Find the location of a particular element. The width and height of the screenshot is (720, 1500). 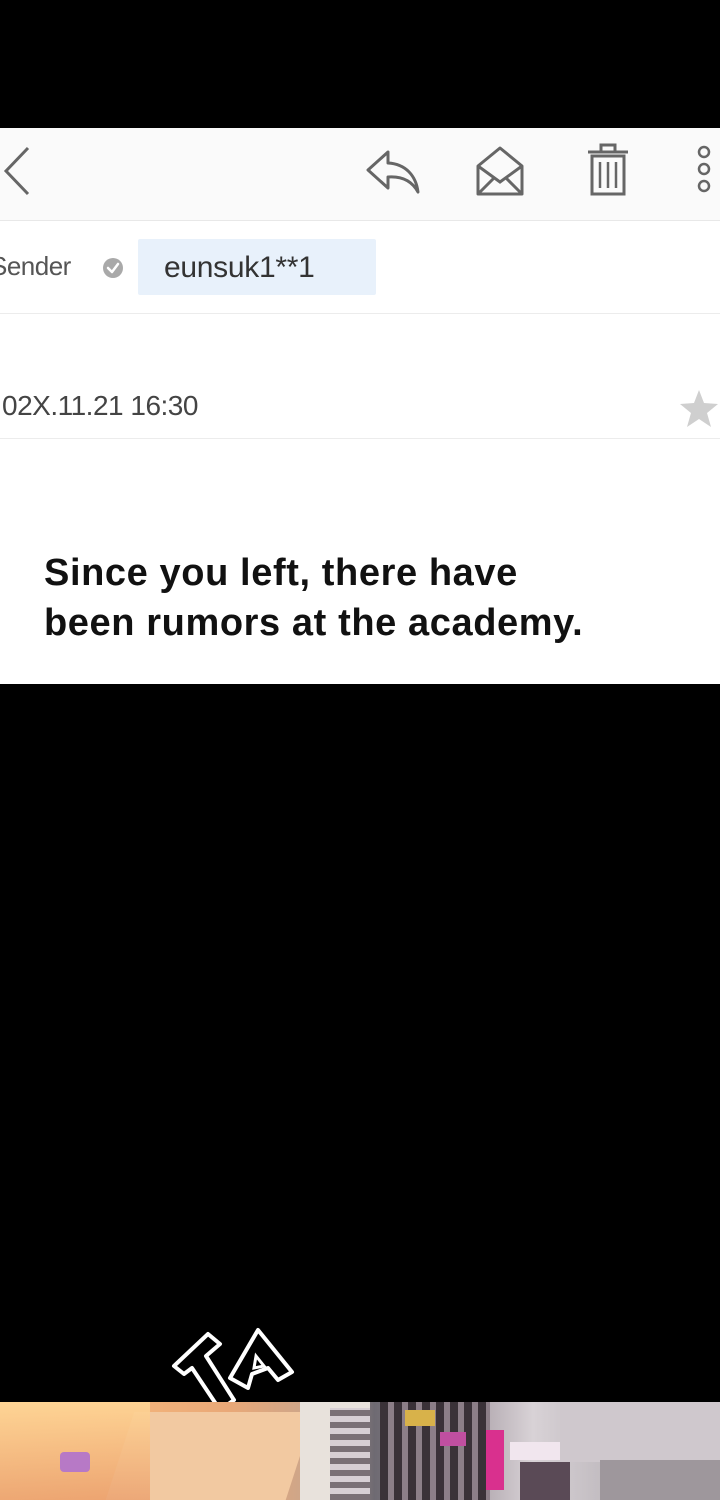

more-options-icon is located at coordinates (704, 170).